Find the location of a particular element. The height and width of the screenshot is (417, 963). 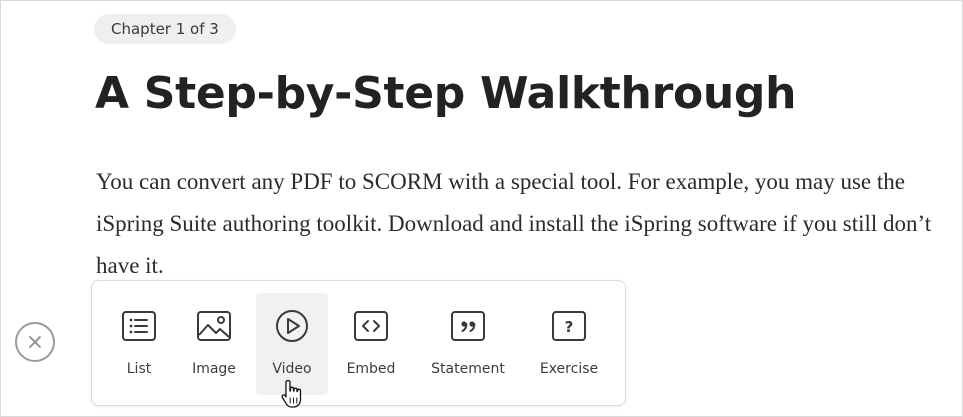

list-button: List is located at coordinates (139, 344).